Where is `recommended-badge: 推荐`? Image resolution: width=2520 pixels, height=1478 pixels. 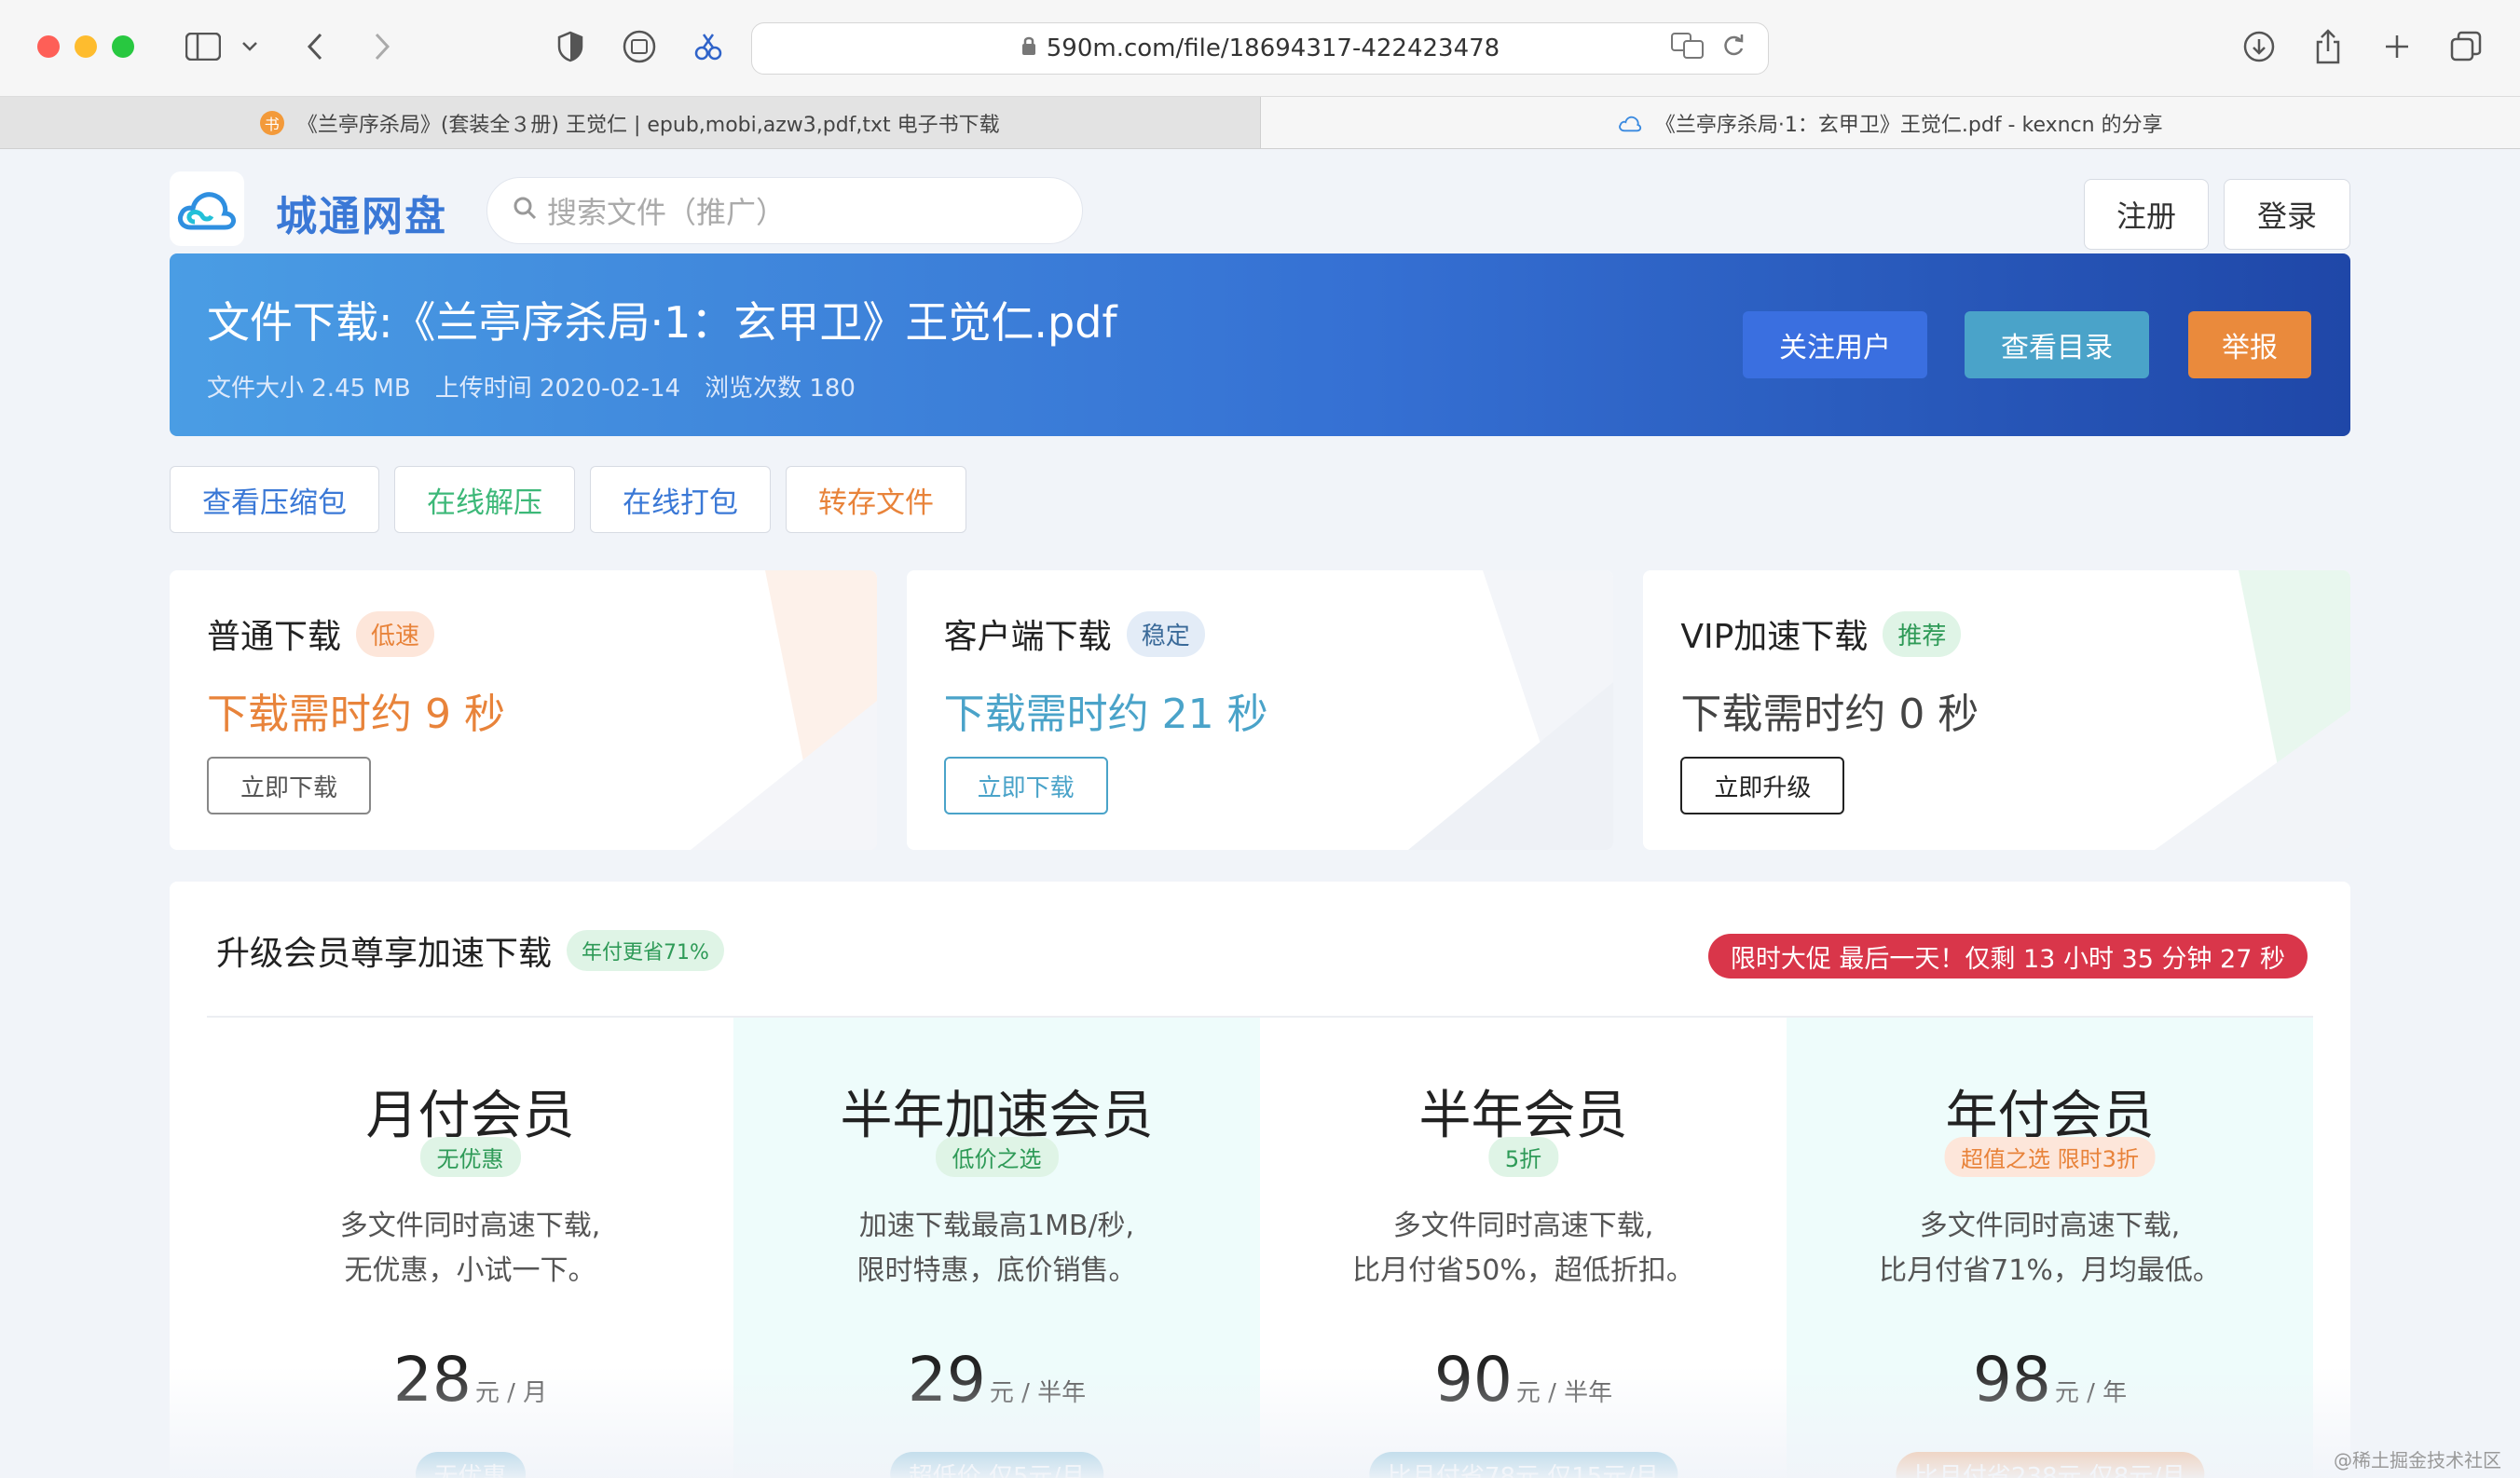 recommended-badge: 推荐 is located at coordinates (1922, 633).